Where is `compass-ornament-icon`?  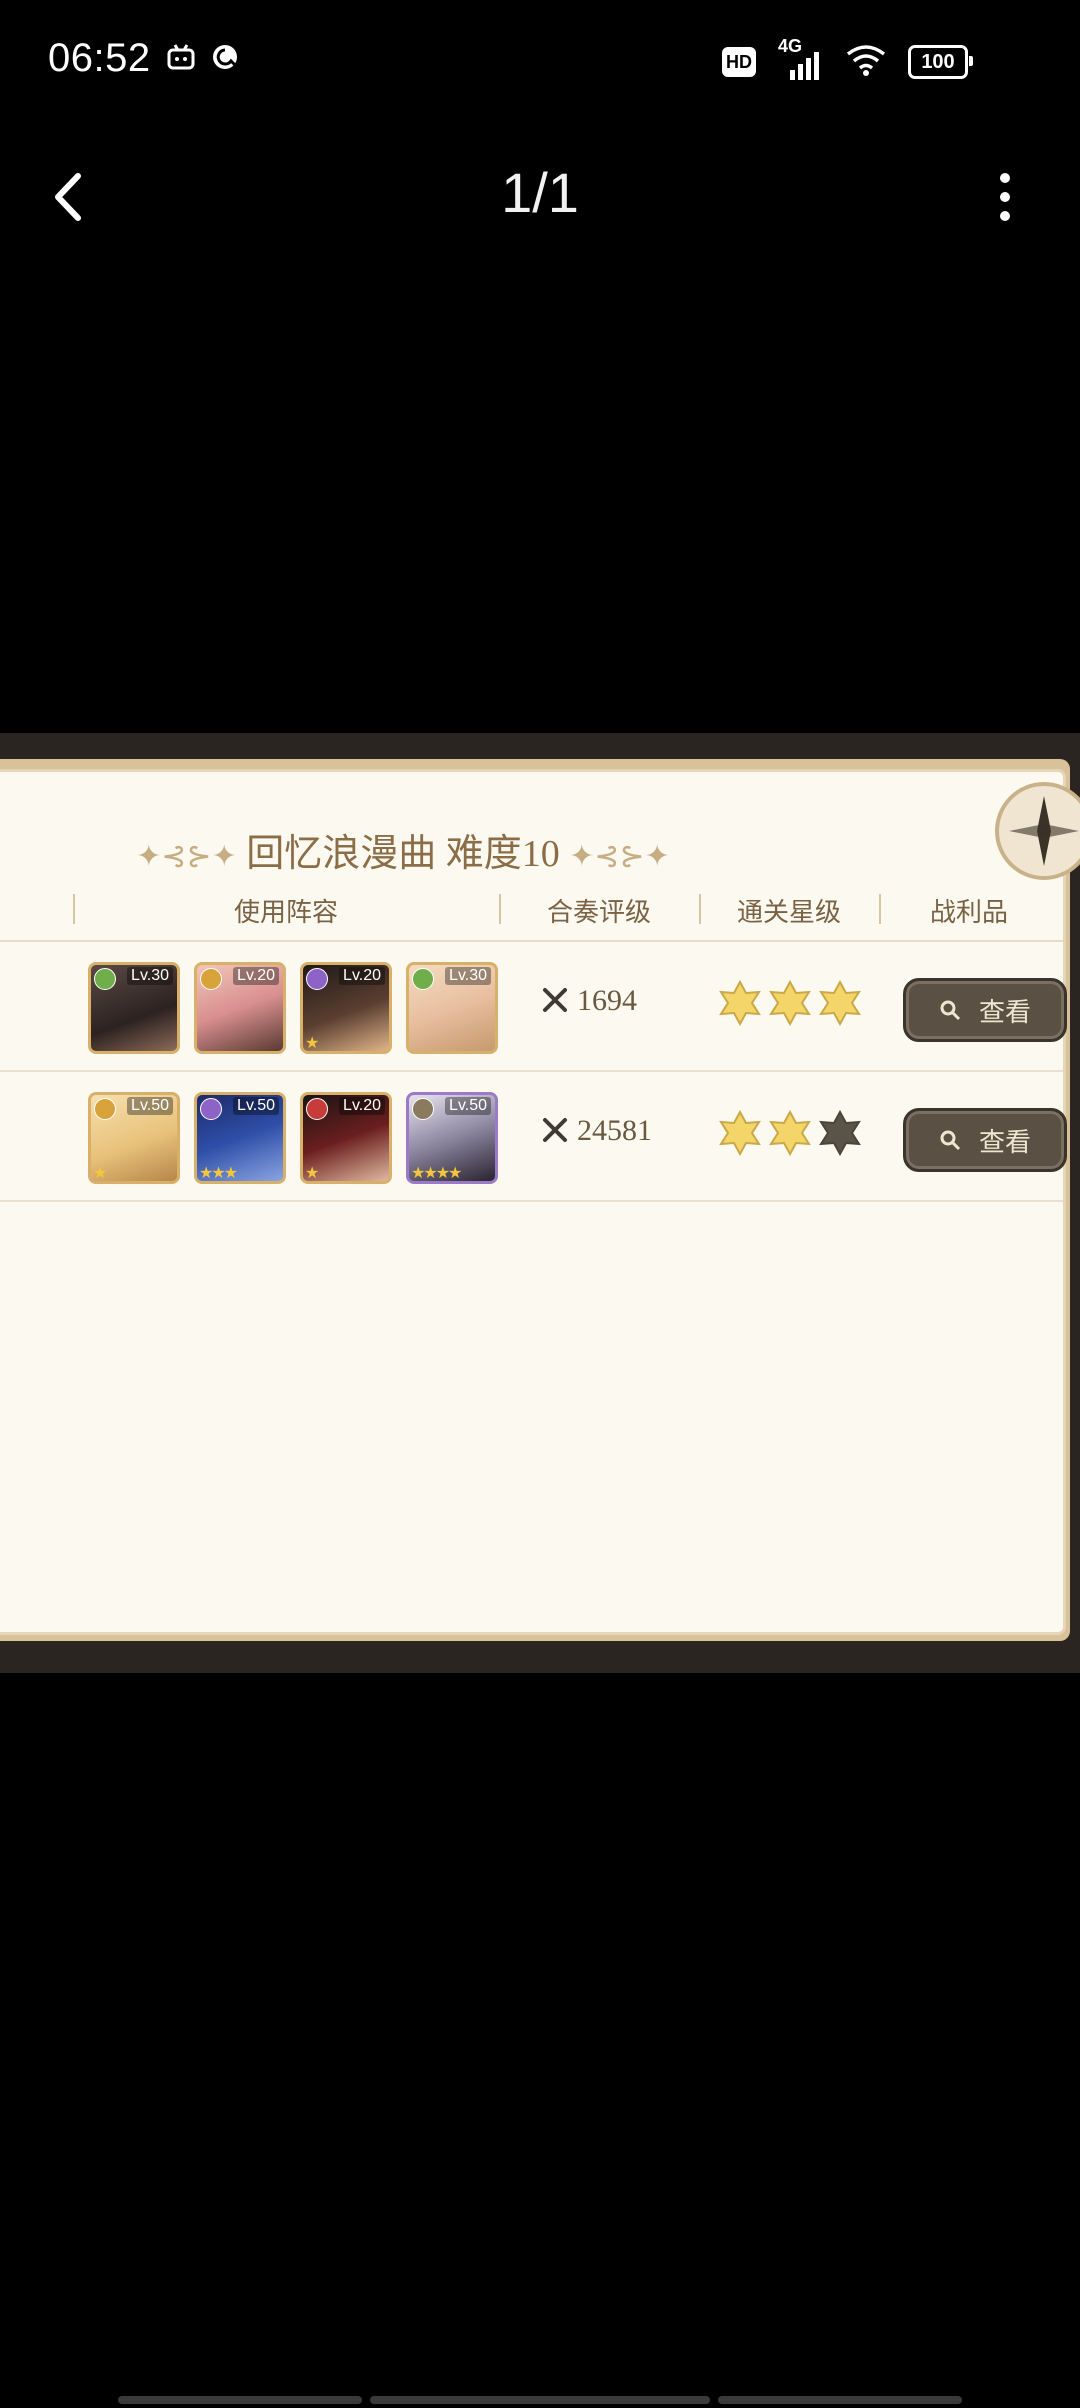
compass-ornament-icon is located at coordinates (1037, 831).